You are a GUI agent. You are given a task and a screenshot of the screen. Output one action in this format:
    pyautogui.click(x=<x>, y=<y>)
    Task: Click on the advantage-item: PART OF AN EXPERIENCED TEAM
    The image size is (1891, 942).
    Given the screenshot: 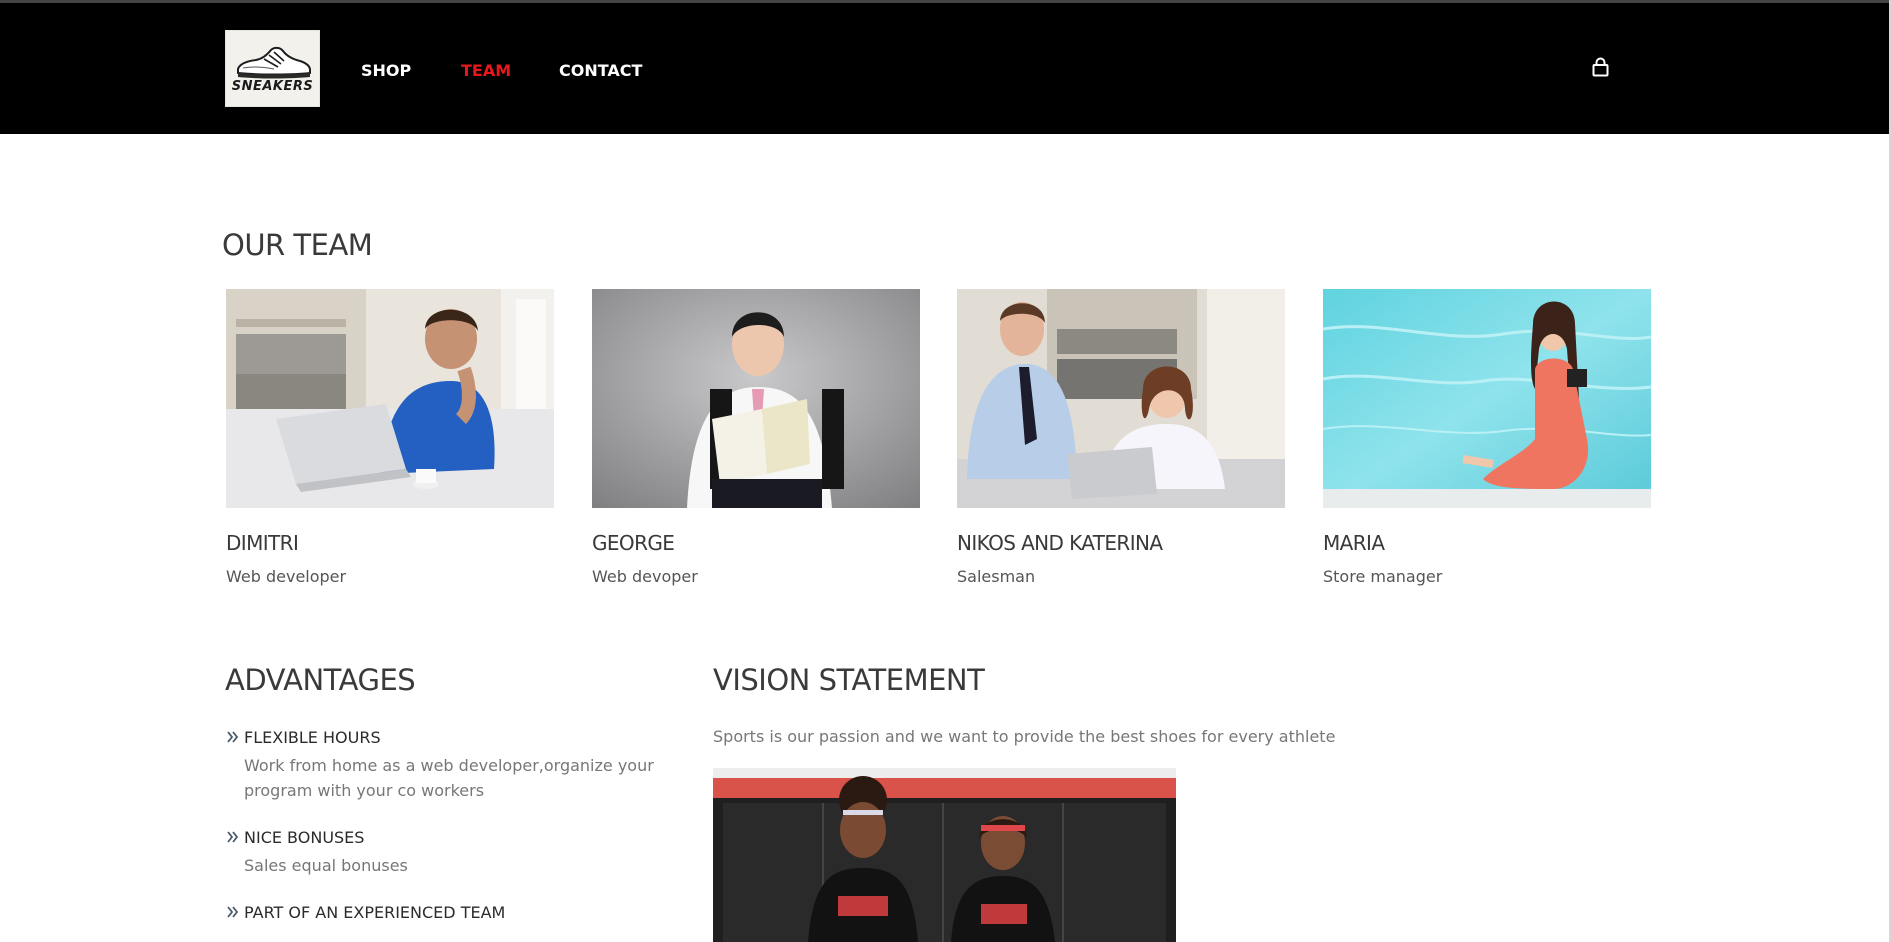 What is the action you would take?
    pyautogui.click(x=455, y=913)
    